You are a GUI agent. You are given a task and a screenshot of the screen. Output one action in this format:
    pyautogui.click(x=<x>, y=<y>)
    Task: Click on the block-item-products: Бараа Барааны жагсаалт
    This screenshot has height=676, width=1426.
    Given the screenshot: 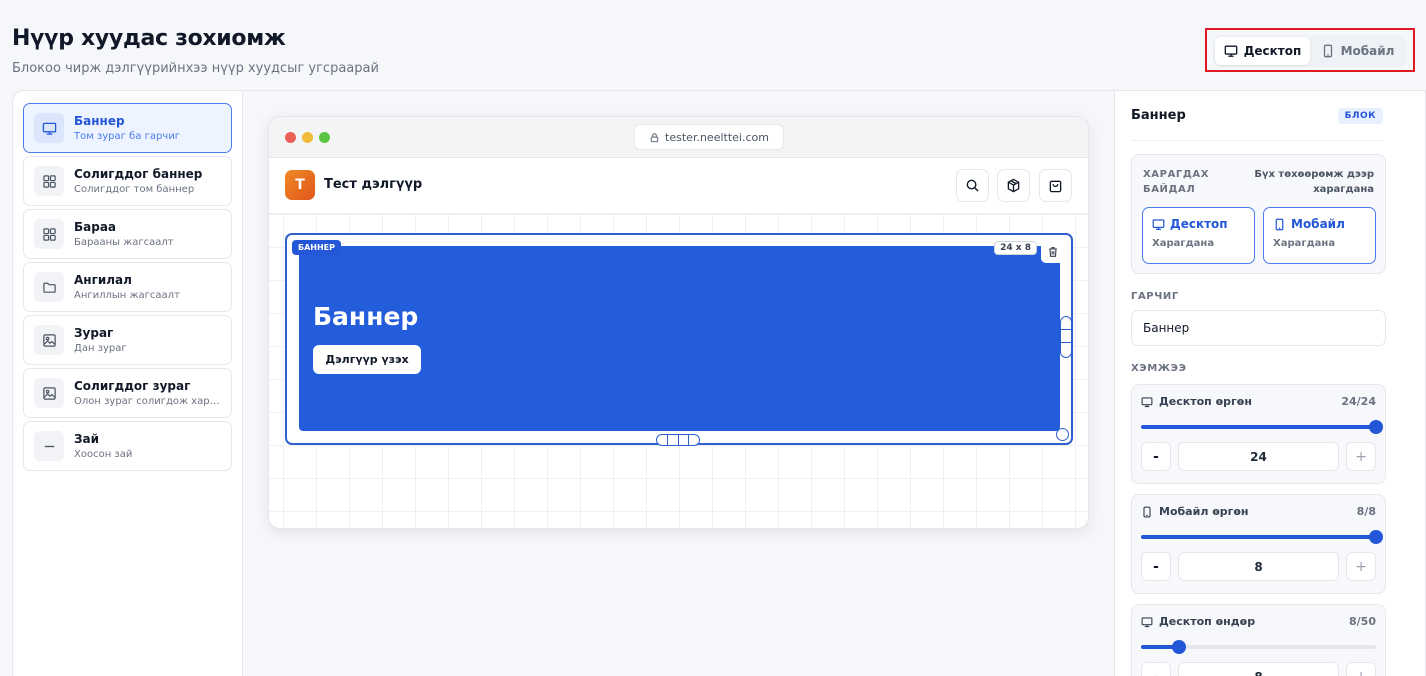 What is the action you would take?
    pyautogui.click(x=127, y=234)
    